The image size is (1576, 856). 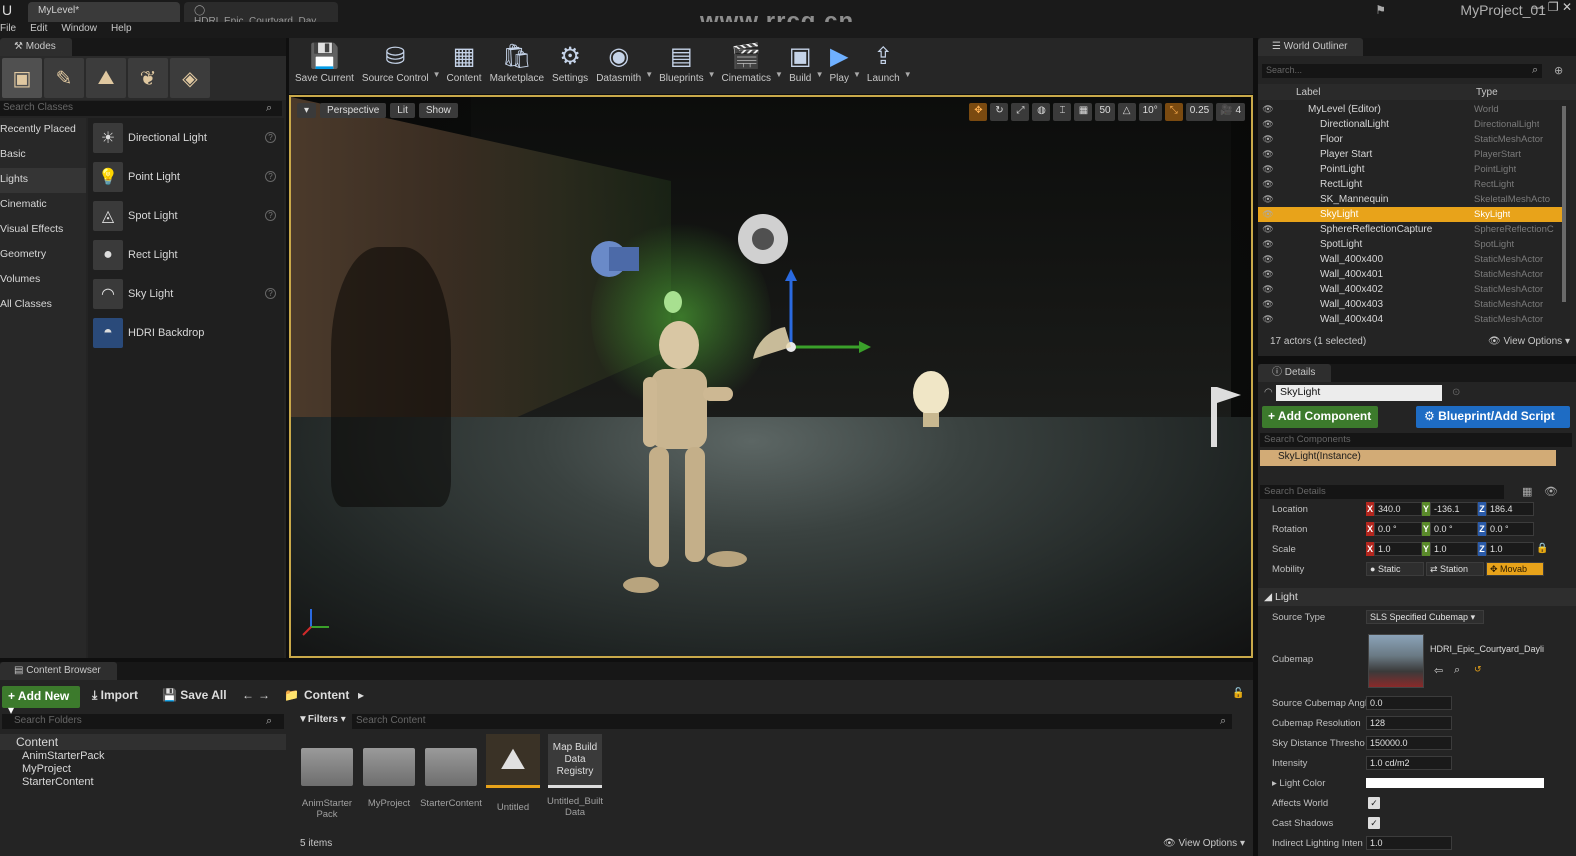 What do you see at coordinates (261, 14) in the screenshot?
I see `tab-hdri: ◯ HDRI_Epic_Courtyard_Day` at bounding box center [261, 14].